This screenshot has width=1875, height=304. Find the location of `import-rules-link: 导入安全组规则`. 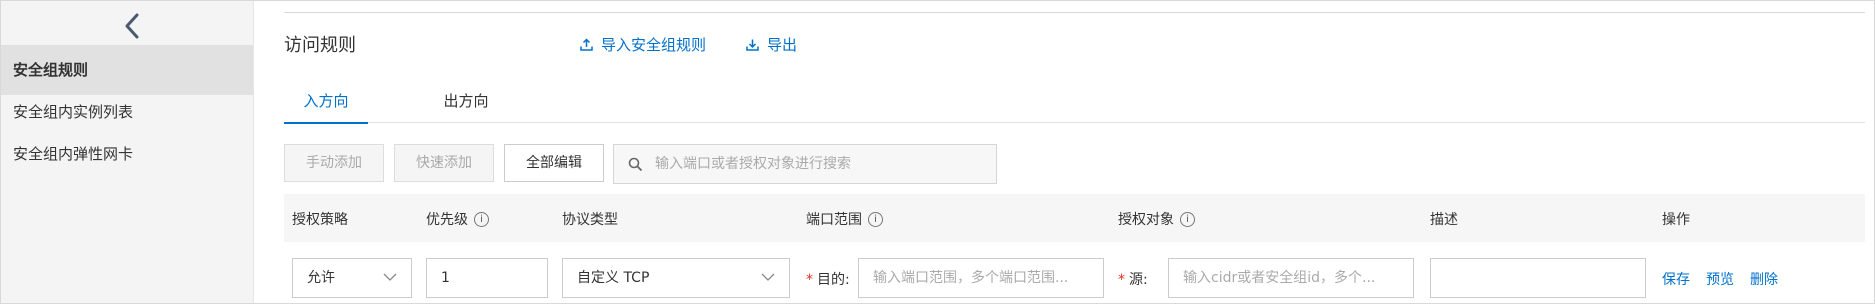

import-rules-link: 导入安全组规则 is located at coordinates (643, 44).